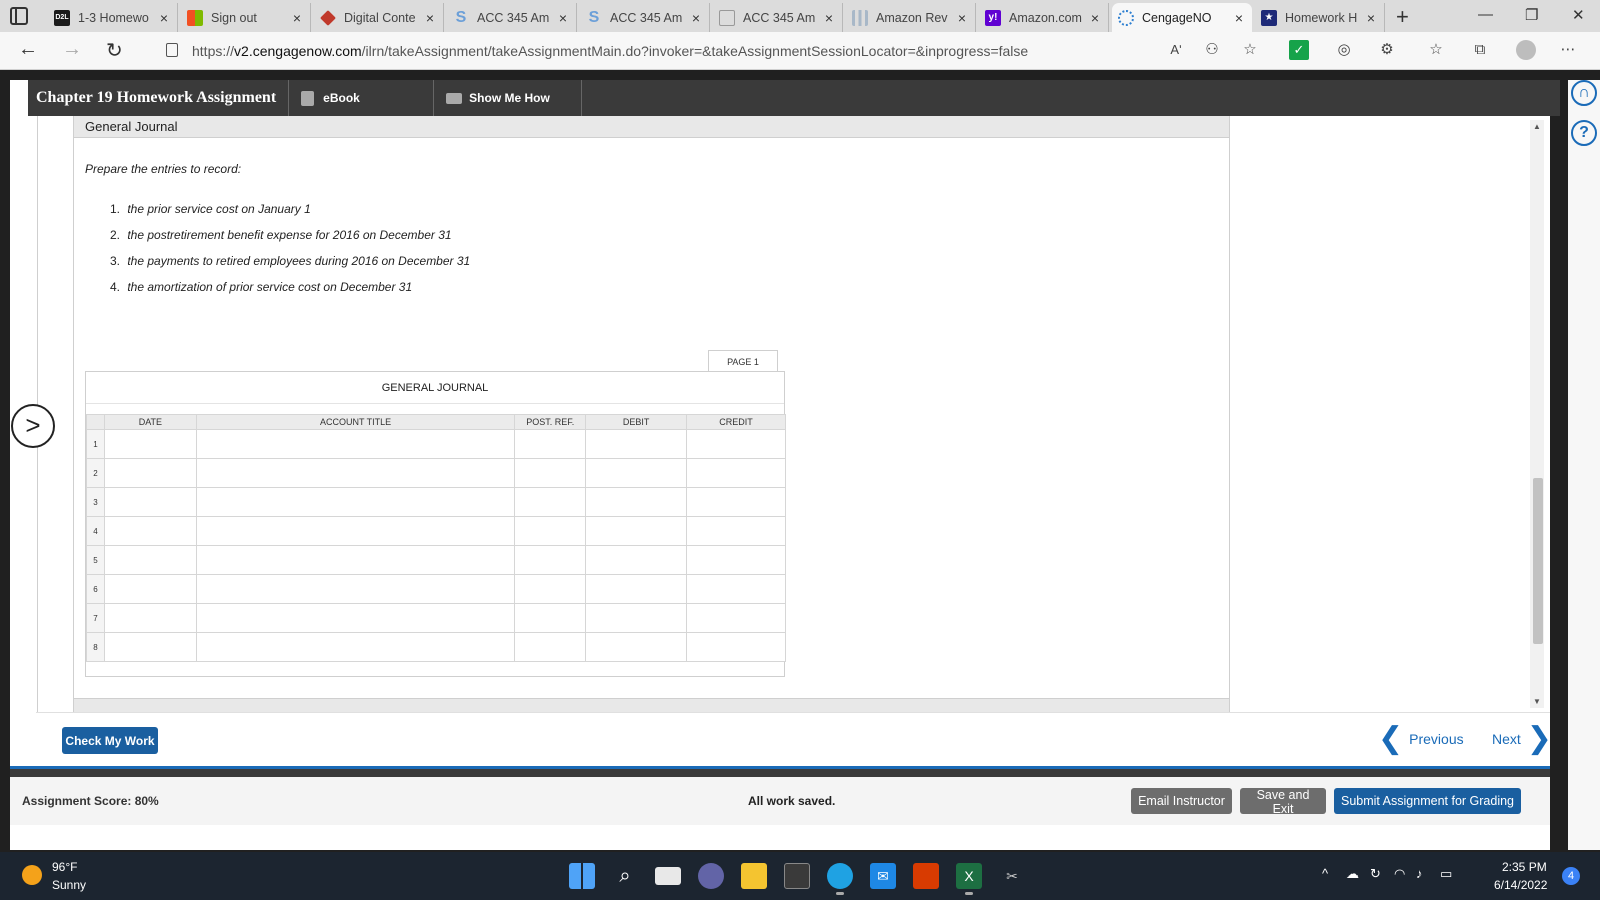  Describe the element at coordinates (110, 740) in the screenshot. I see `check-my-work-button: Check My Work` at that location.